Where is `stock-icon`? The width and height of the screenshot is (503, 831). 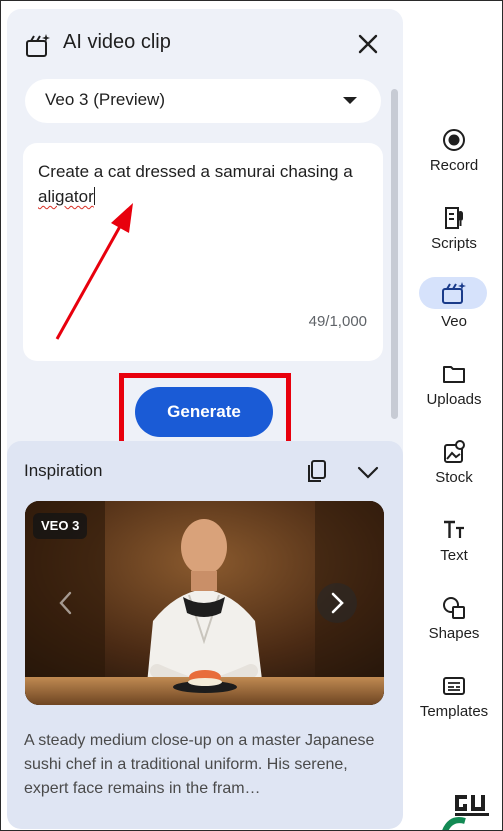 stock-icon is located at coordinates (454, 451).